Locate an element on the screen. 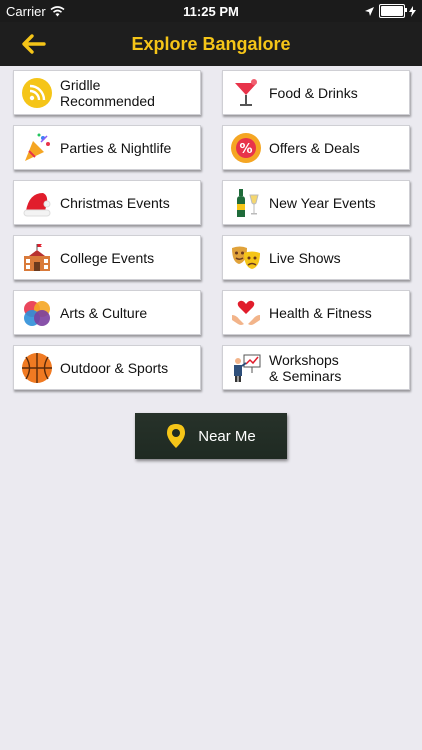 The height and width of the screenshot is (750, 422). category-tile-arts-culture: Arts & Culture is located at coordinates (107, 312).